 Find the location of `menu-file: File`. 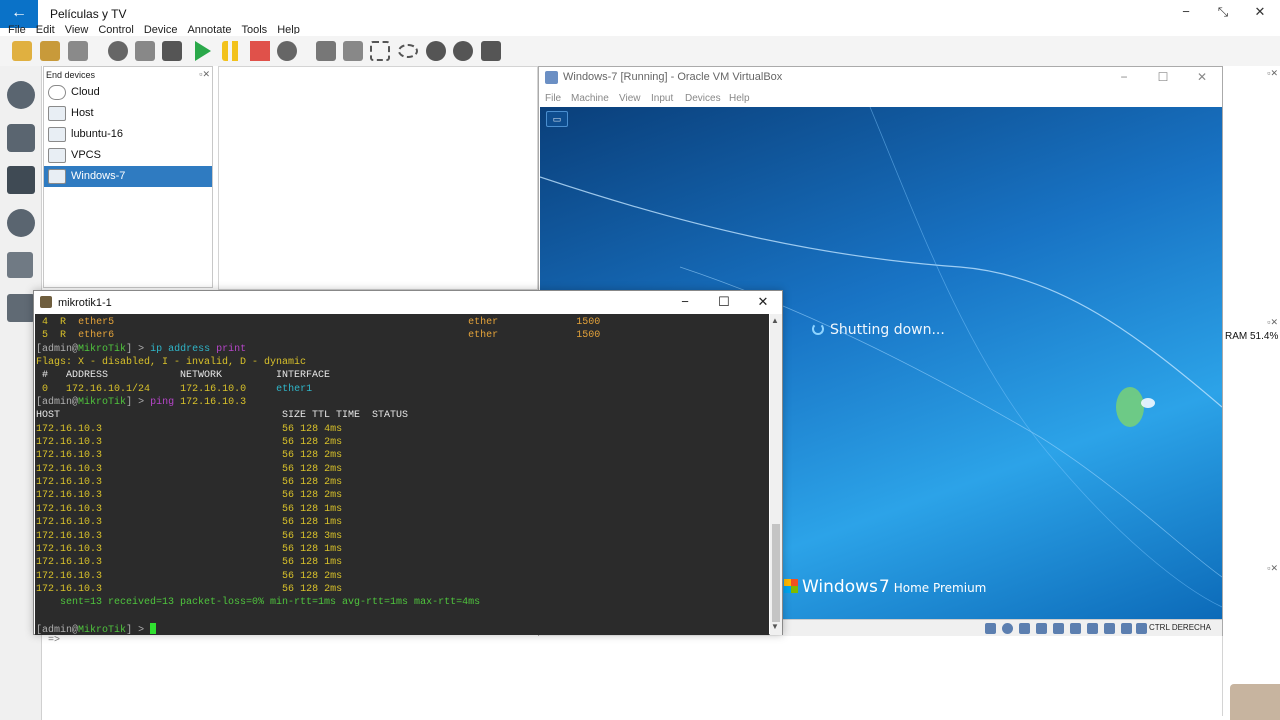

menu-file: File is located at coordinates (17, 29).